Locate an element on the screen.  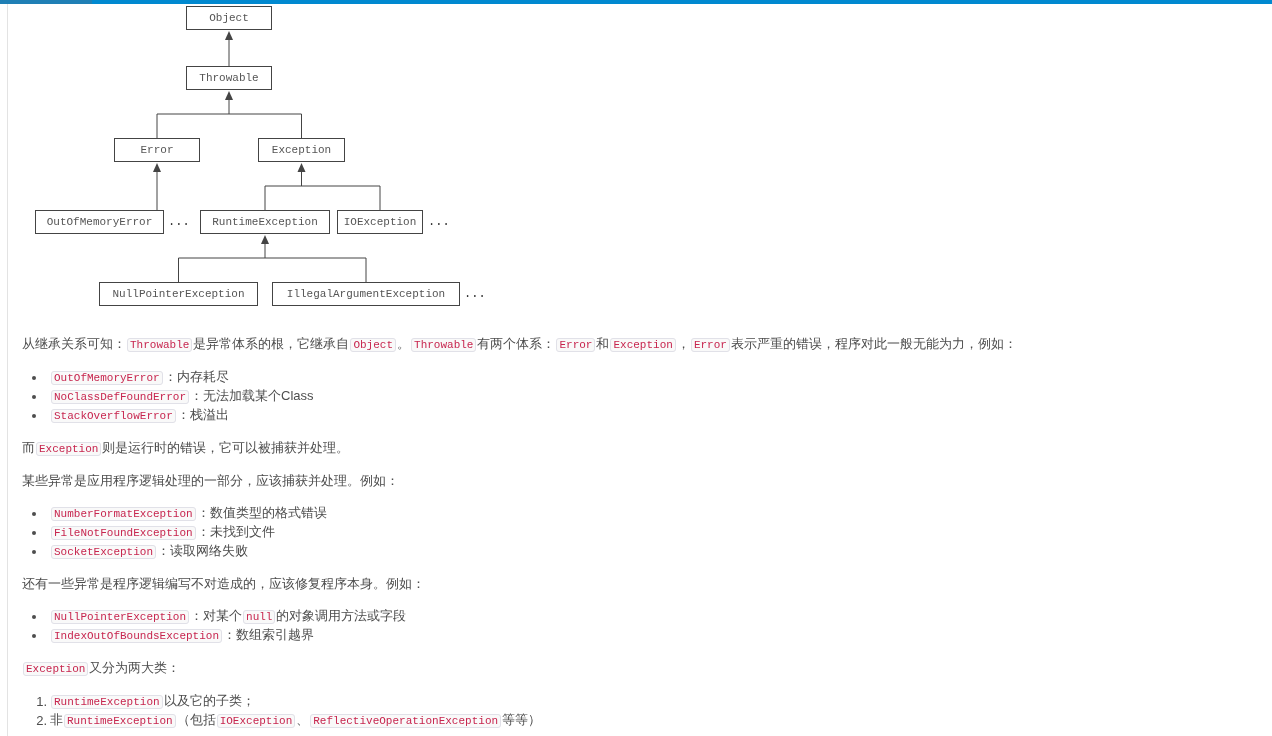
list-item: 非 RuntimeException （包括 IOException 、 ReflectiveOperationException 等等） is located at coordinates (296, 720).